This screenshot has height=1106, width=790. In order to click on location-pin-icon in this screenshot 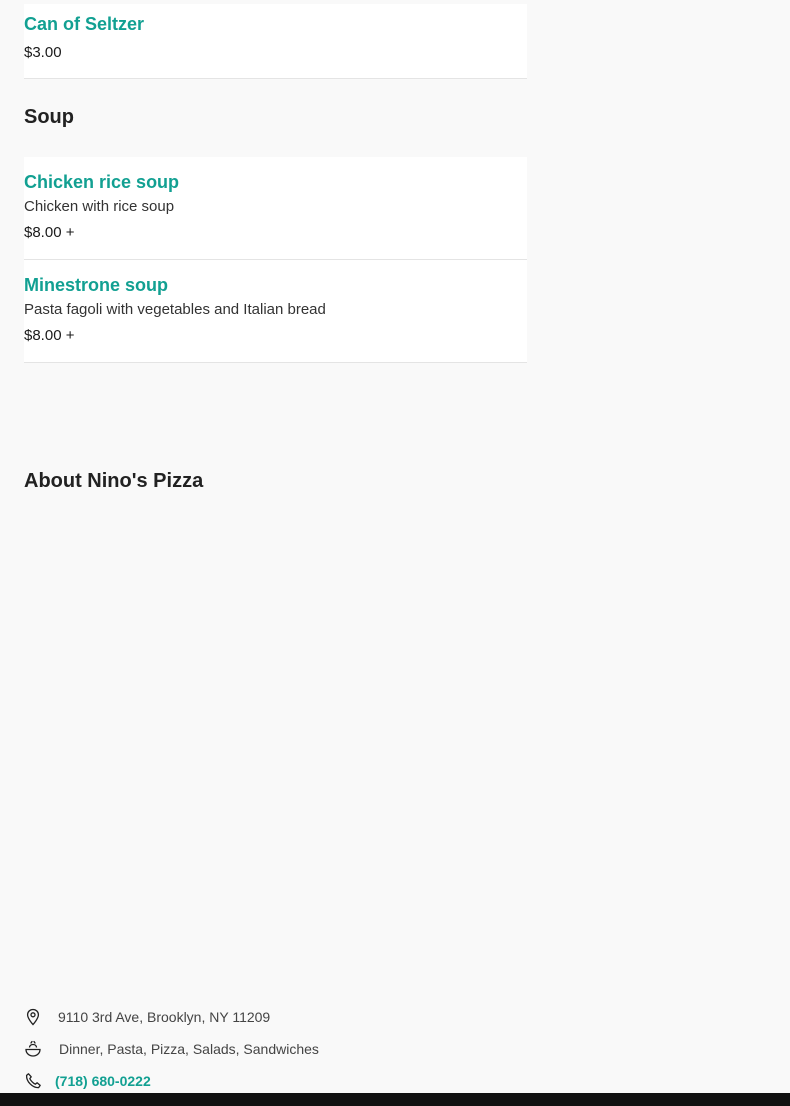, I will do `click(33, 1017)`.